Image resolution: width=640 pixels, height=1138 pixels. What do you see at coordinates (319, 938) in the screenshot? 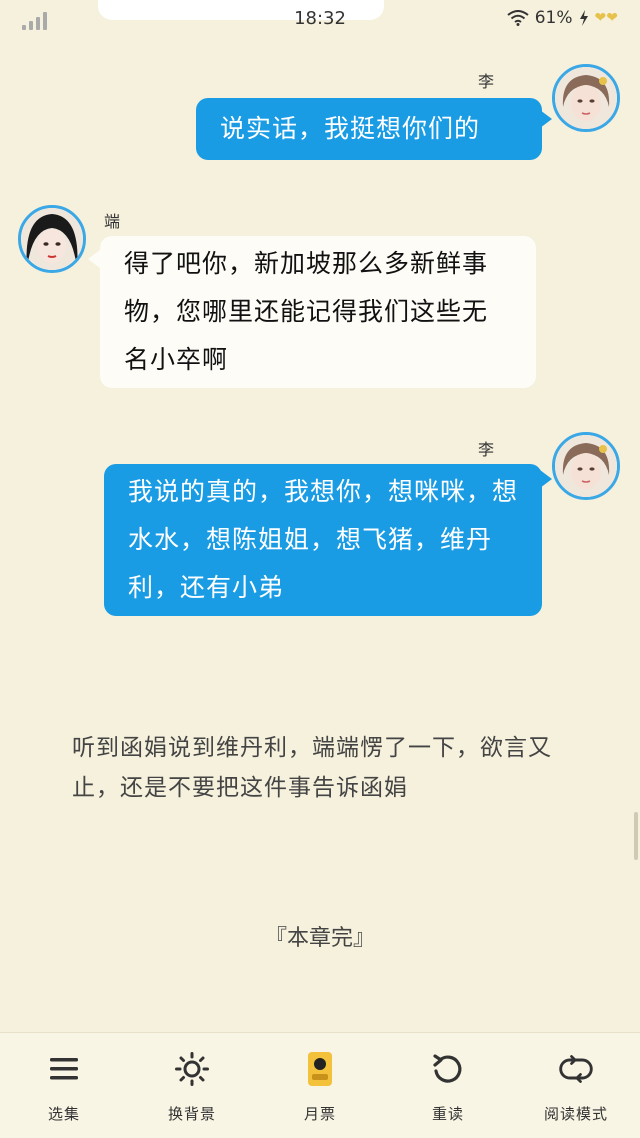
I see `chapter-end-label: 『本章完』` at bounding box center [319, 938].